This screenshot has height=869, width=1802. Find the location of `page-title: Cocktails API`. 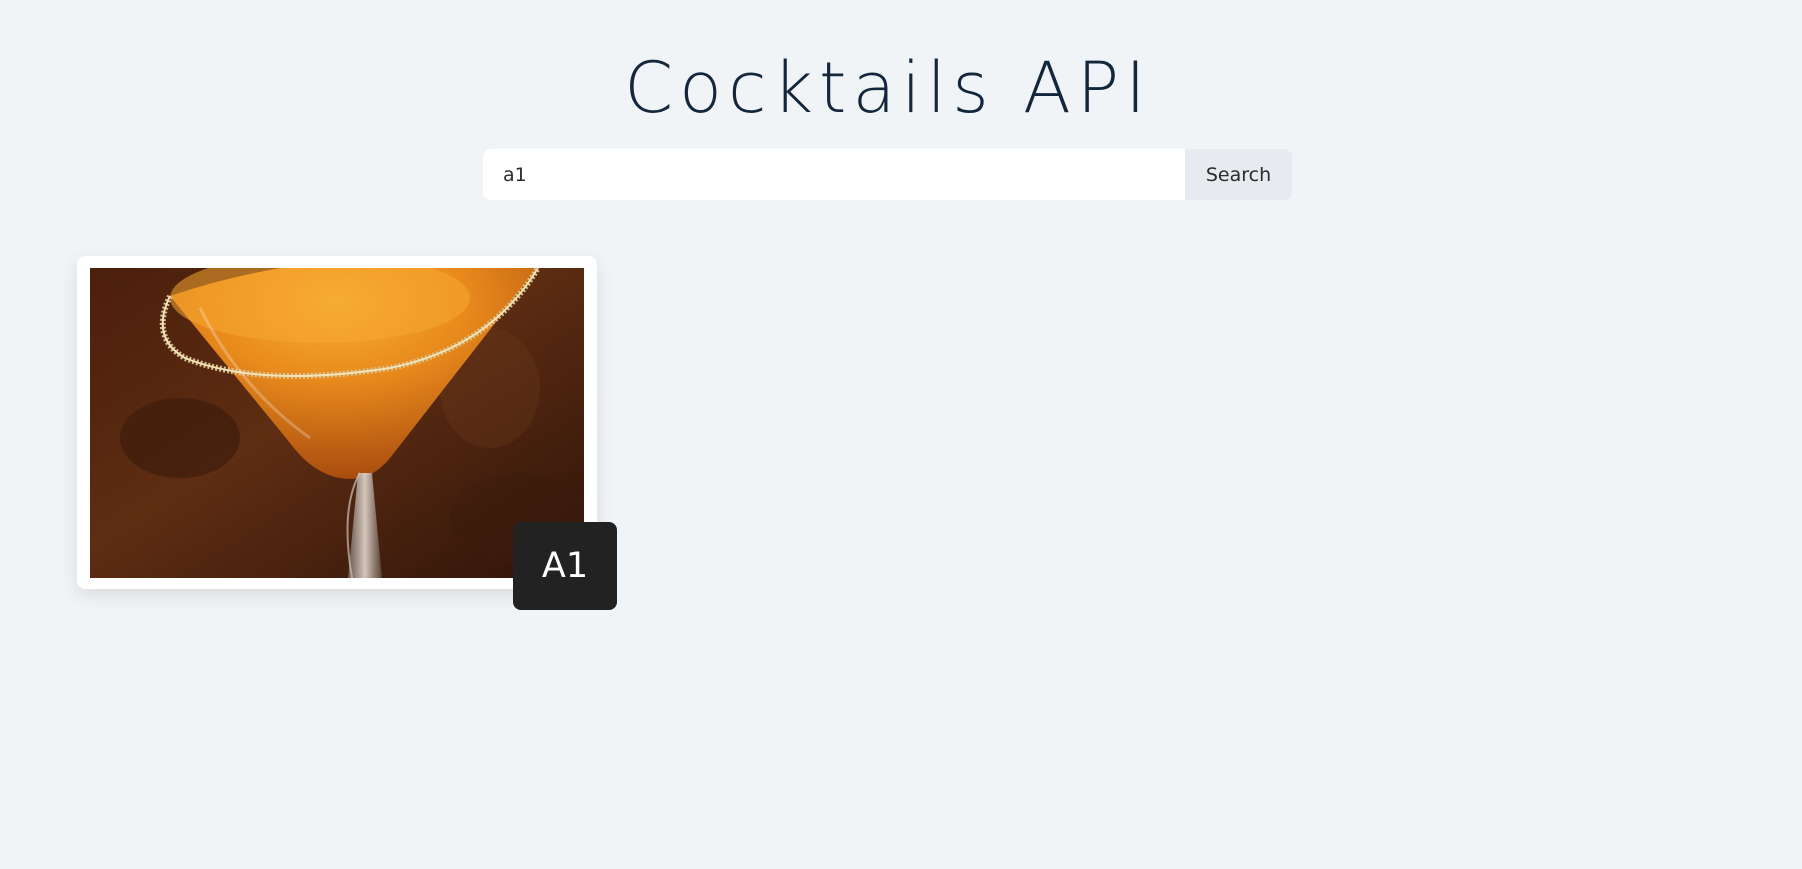

page-title: Cocktails API is located at coordinates (888, 88).